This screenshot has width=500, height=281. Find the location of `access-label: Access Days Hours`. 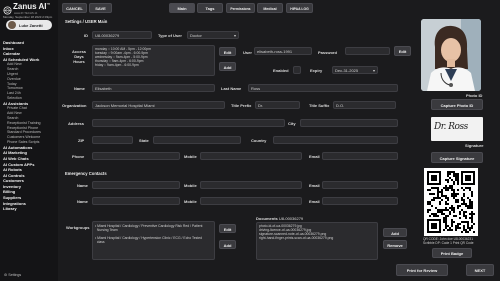

access-label: Access Days Hours is located at coordinates (79, 56).